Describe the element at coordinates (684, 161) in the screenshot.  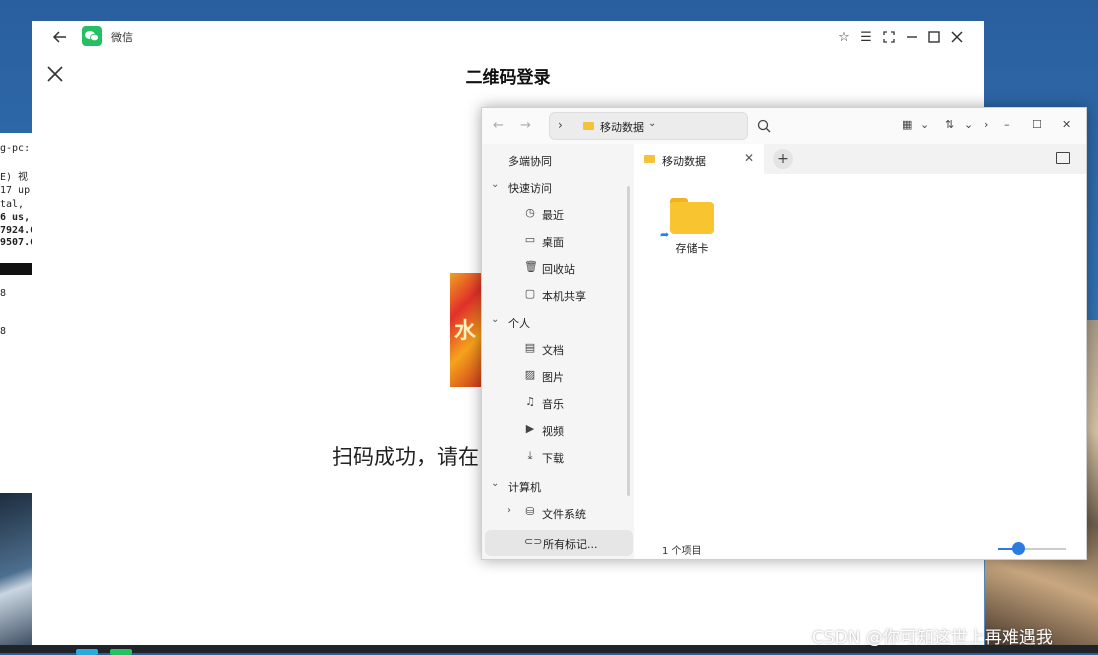
I see `tab-label: 移动数据` at that location.